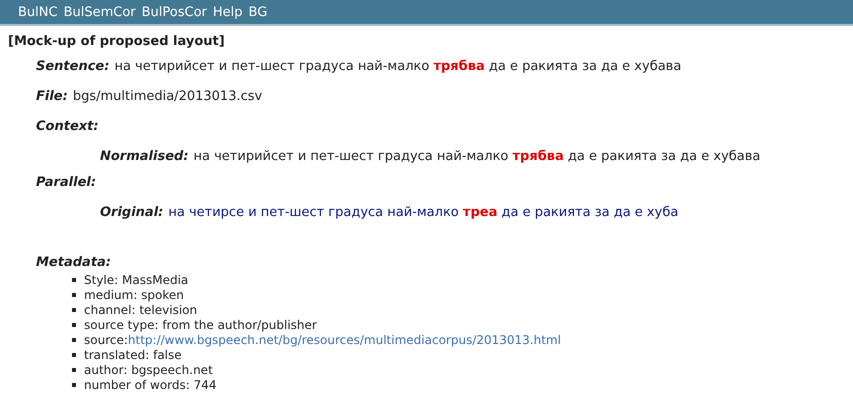 The height and width of the screenshot is (403, 853). I want to click on metadata-item: medium: spoken, so click(134, 295).